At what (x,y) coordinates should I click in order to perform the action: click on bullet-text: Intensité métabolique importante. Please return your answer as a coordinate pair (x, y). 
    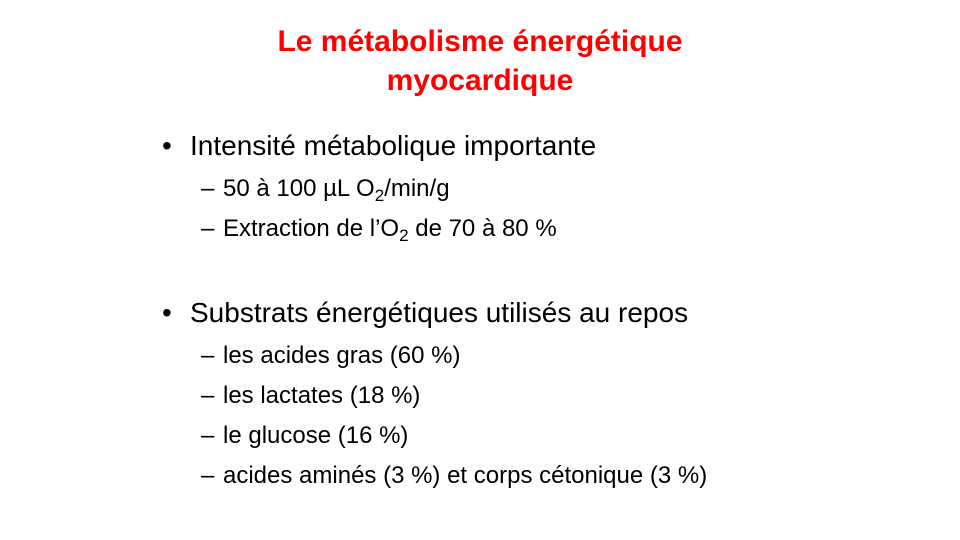
    Looking at the image, I should click on (393, 145).